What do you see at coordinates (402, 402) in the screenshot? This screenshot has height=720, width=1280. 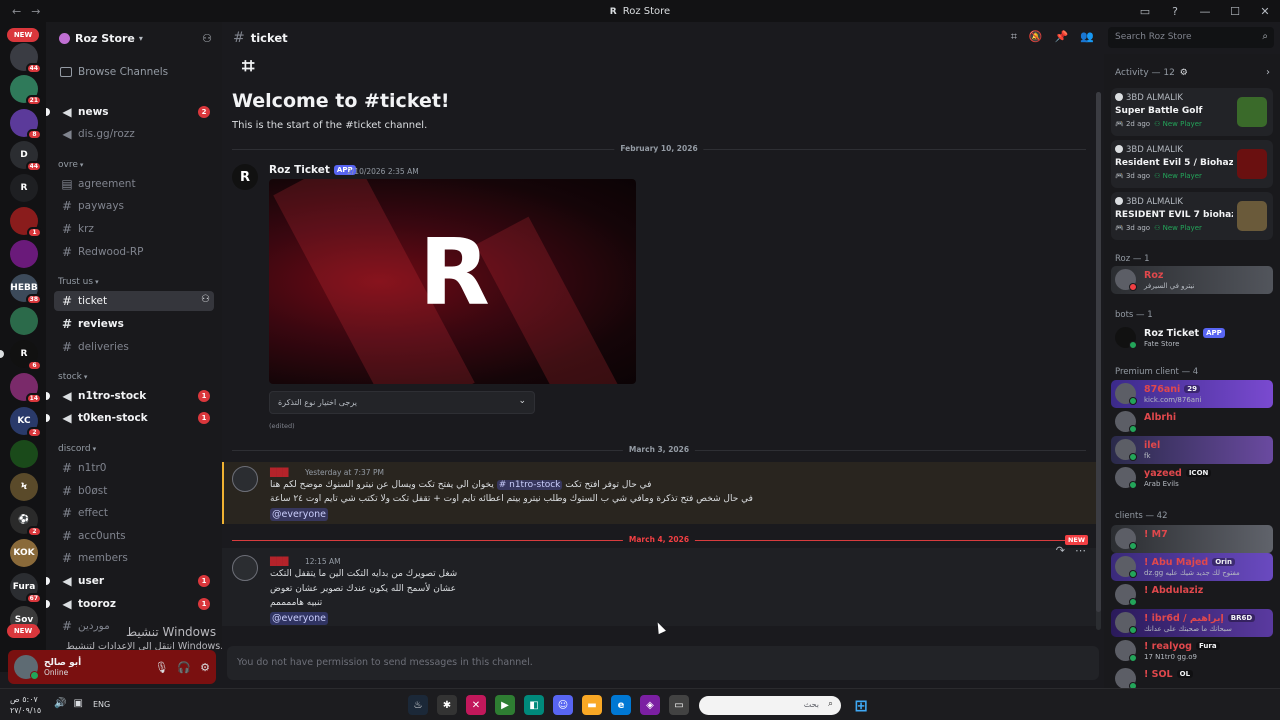 I see `ticket-type-select: يرجى اختيار نوع التذكرة ⌄` at bounding box center [402, 402].